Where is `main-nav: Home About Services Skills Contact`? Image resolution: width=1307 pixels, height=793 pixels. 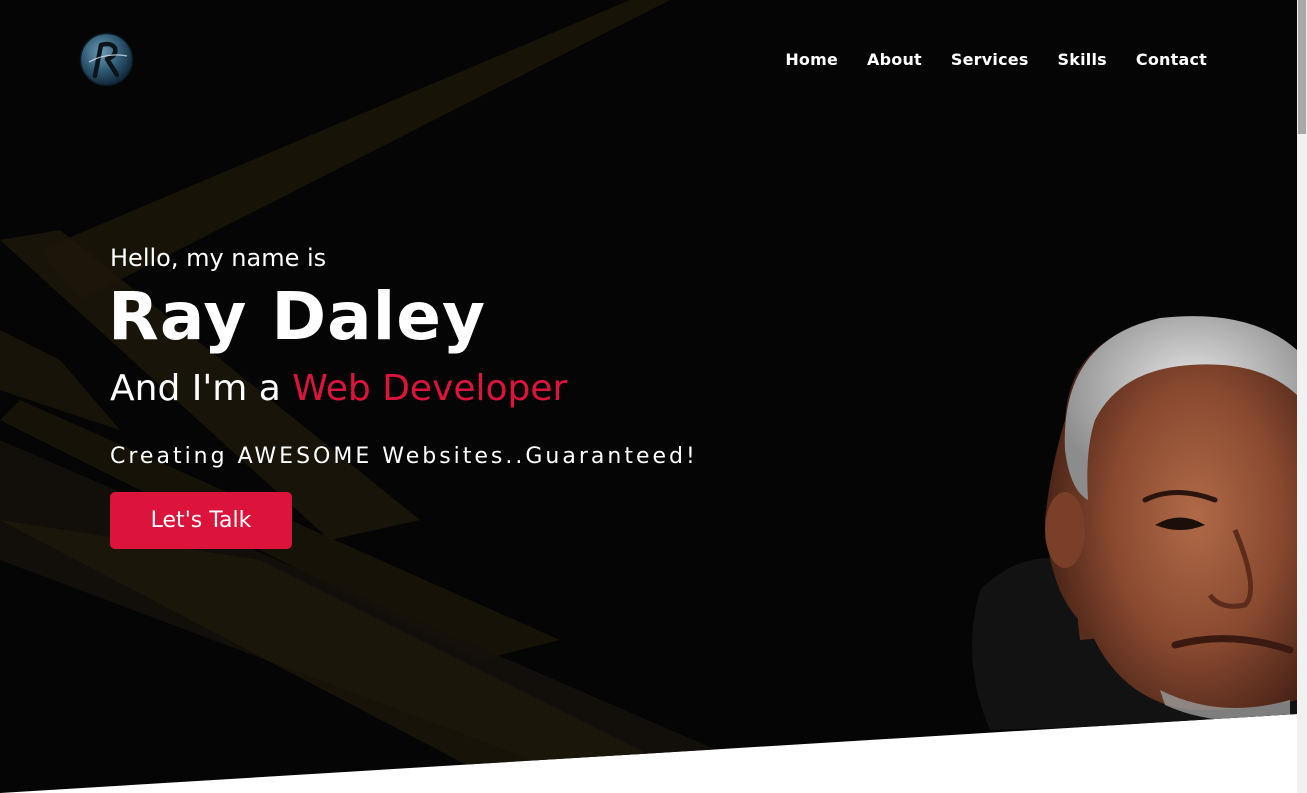
main-nav: Home About Services Skills Contact is located at coordinates (996, 59).